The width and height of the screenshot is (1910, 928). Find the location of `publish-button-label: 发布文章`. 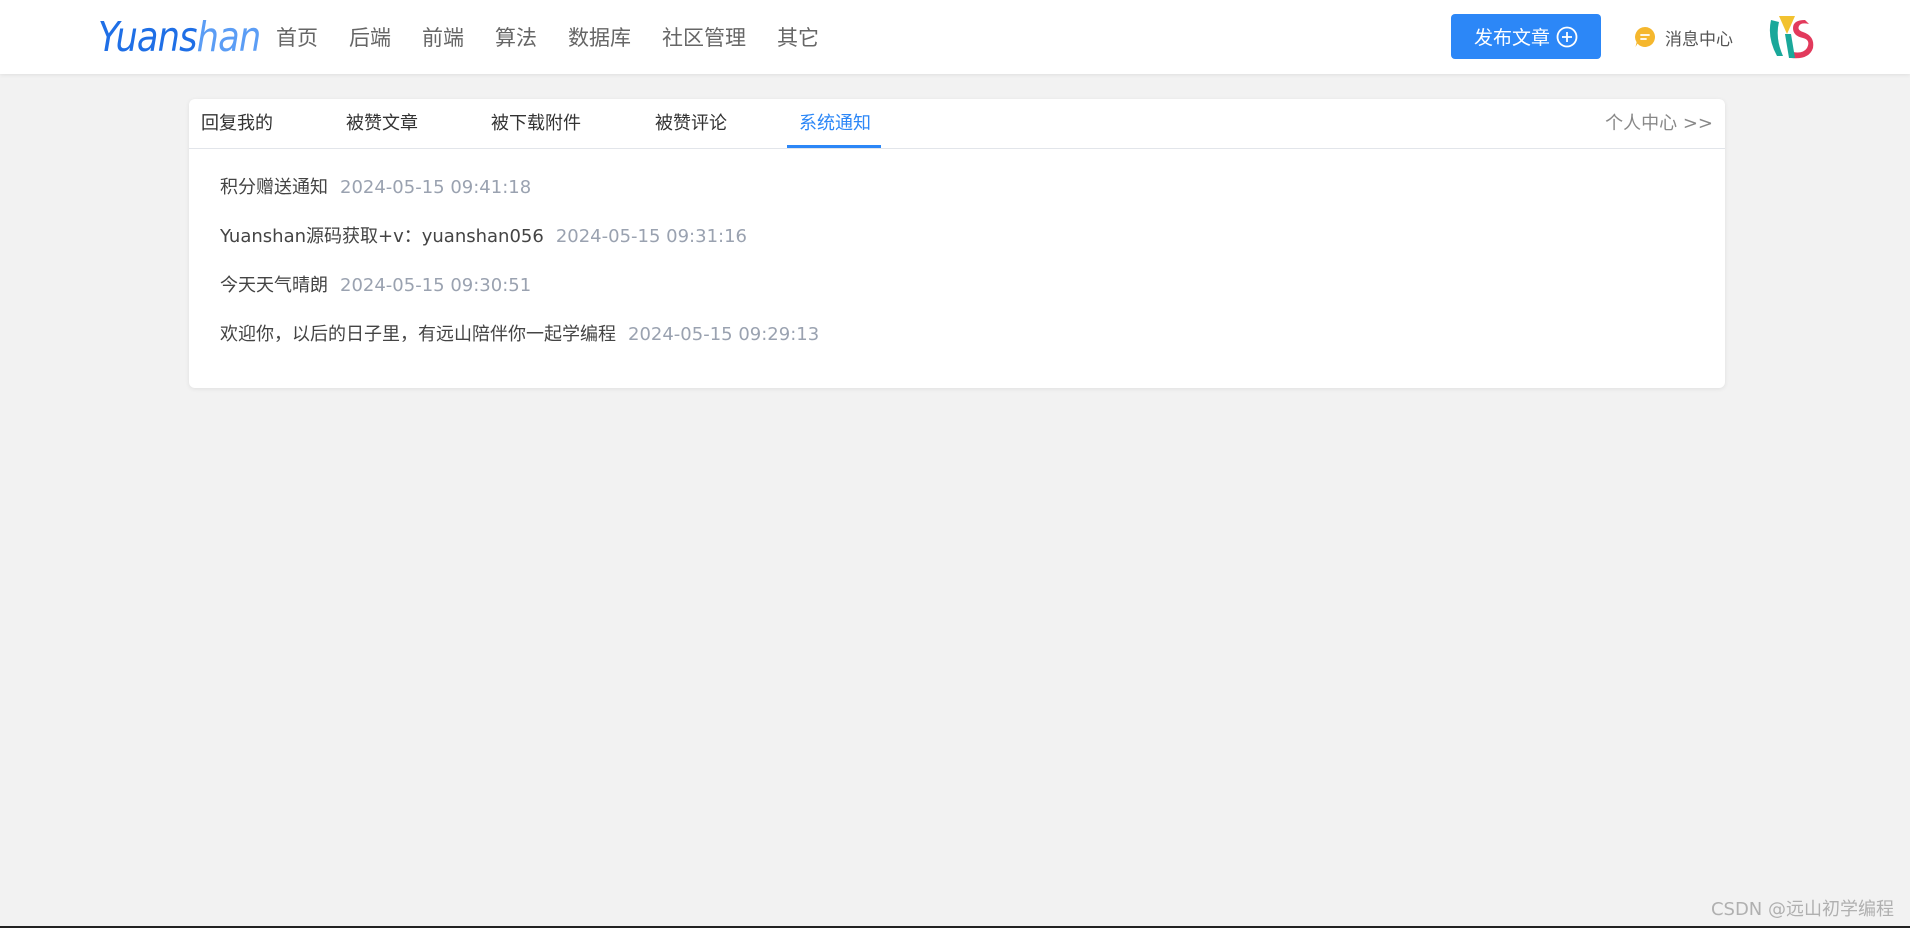

publish-button-label: 发布文章 is located at coordinates (1511, 38).